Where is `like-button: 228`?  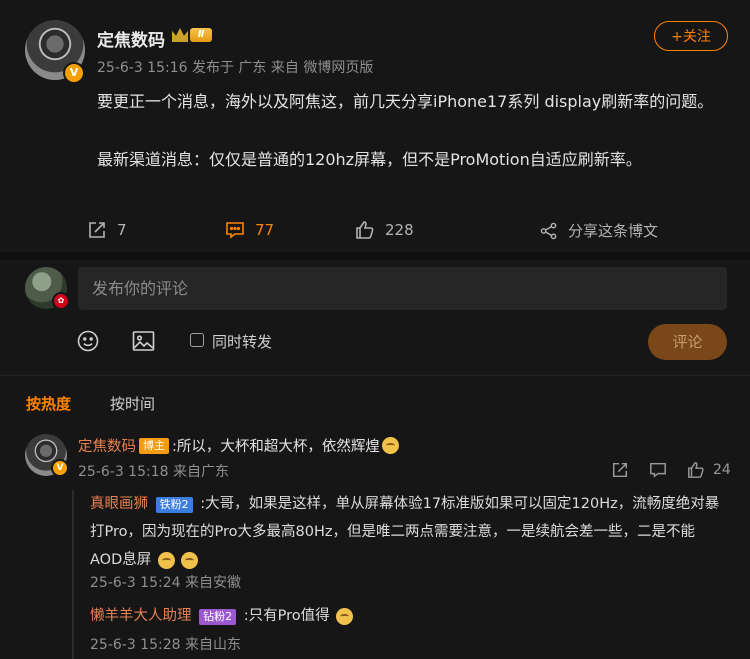 like-button: 228 is located at coordinates (384, 230).